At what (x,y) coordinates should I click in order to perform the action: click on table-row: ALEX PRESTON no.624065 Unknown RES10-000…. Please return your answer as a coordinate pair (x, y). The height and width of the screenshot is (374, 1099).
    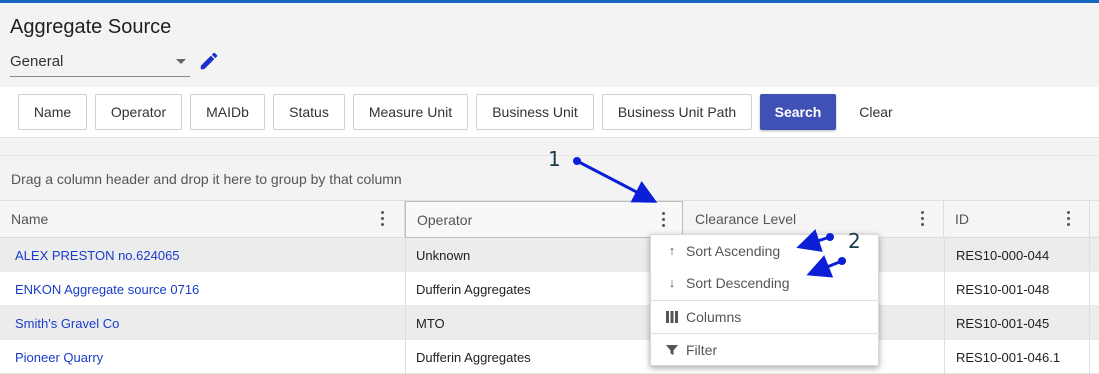
    Looking at the image, I should click on (549, 255).